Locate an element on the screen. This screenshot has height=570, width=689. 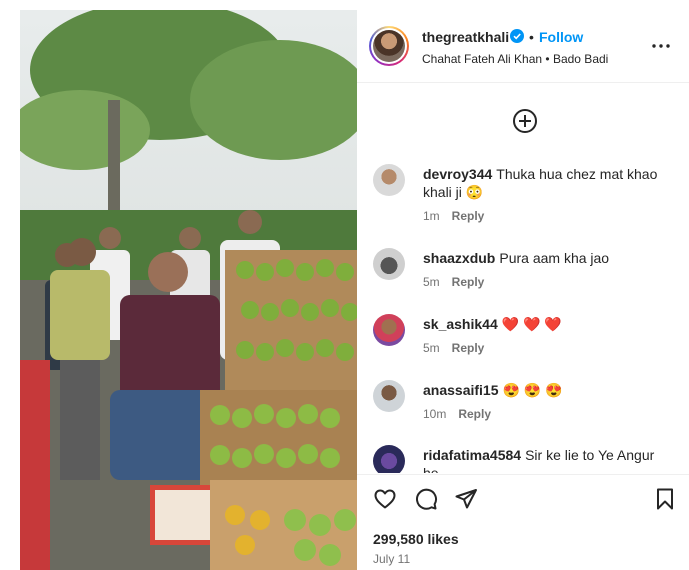
comment-meta: 1m Reply is located at coordinates (459, 216).